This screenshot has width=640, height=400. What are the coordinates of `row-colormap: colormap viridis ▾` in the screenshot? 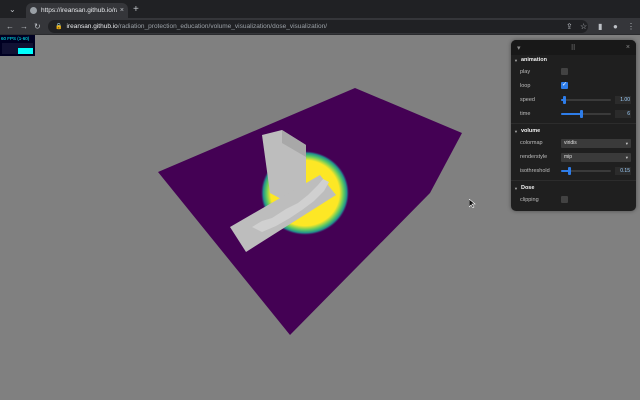 It's located at (573, 143).